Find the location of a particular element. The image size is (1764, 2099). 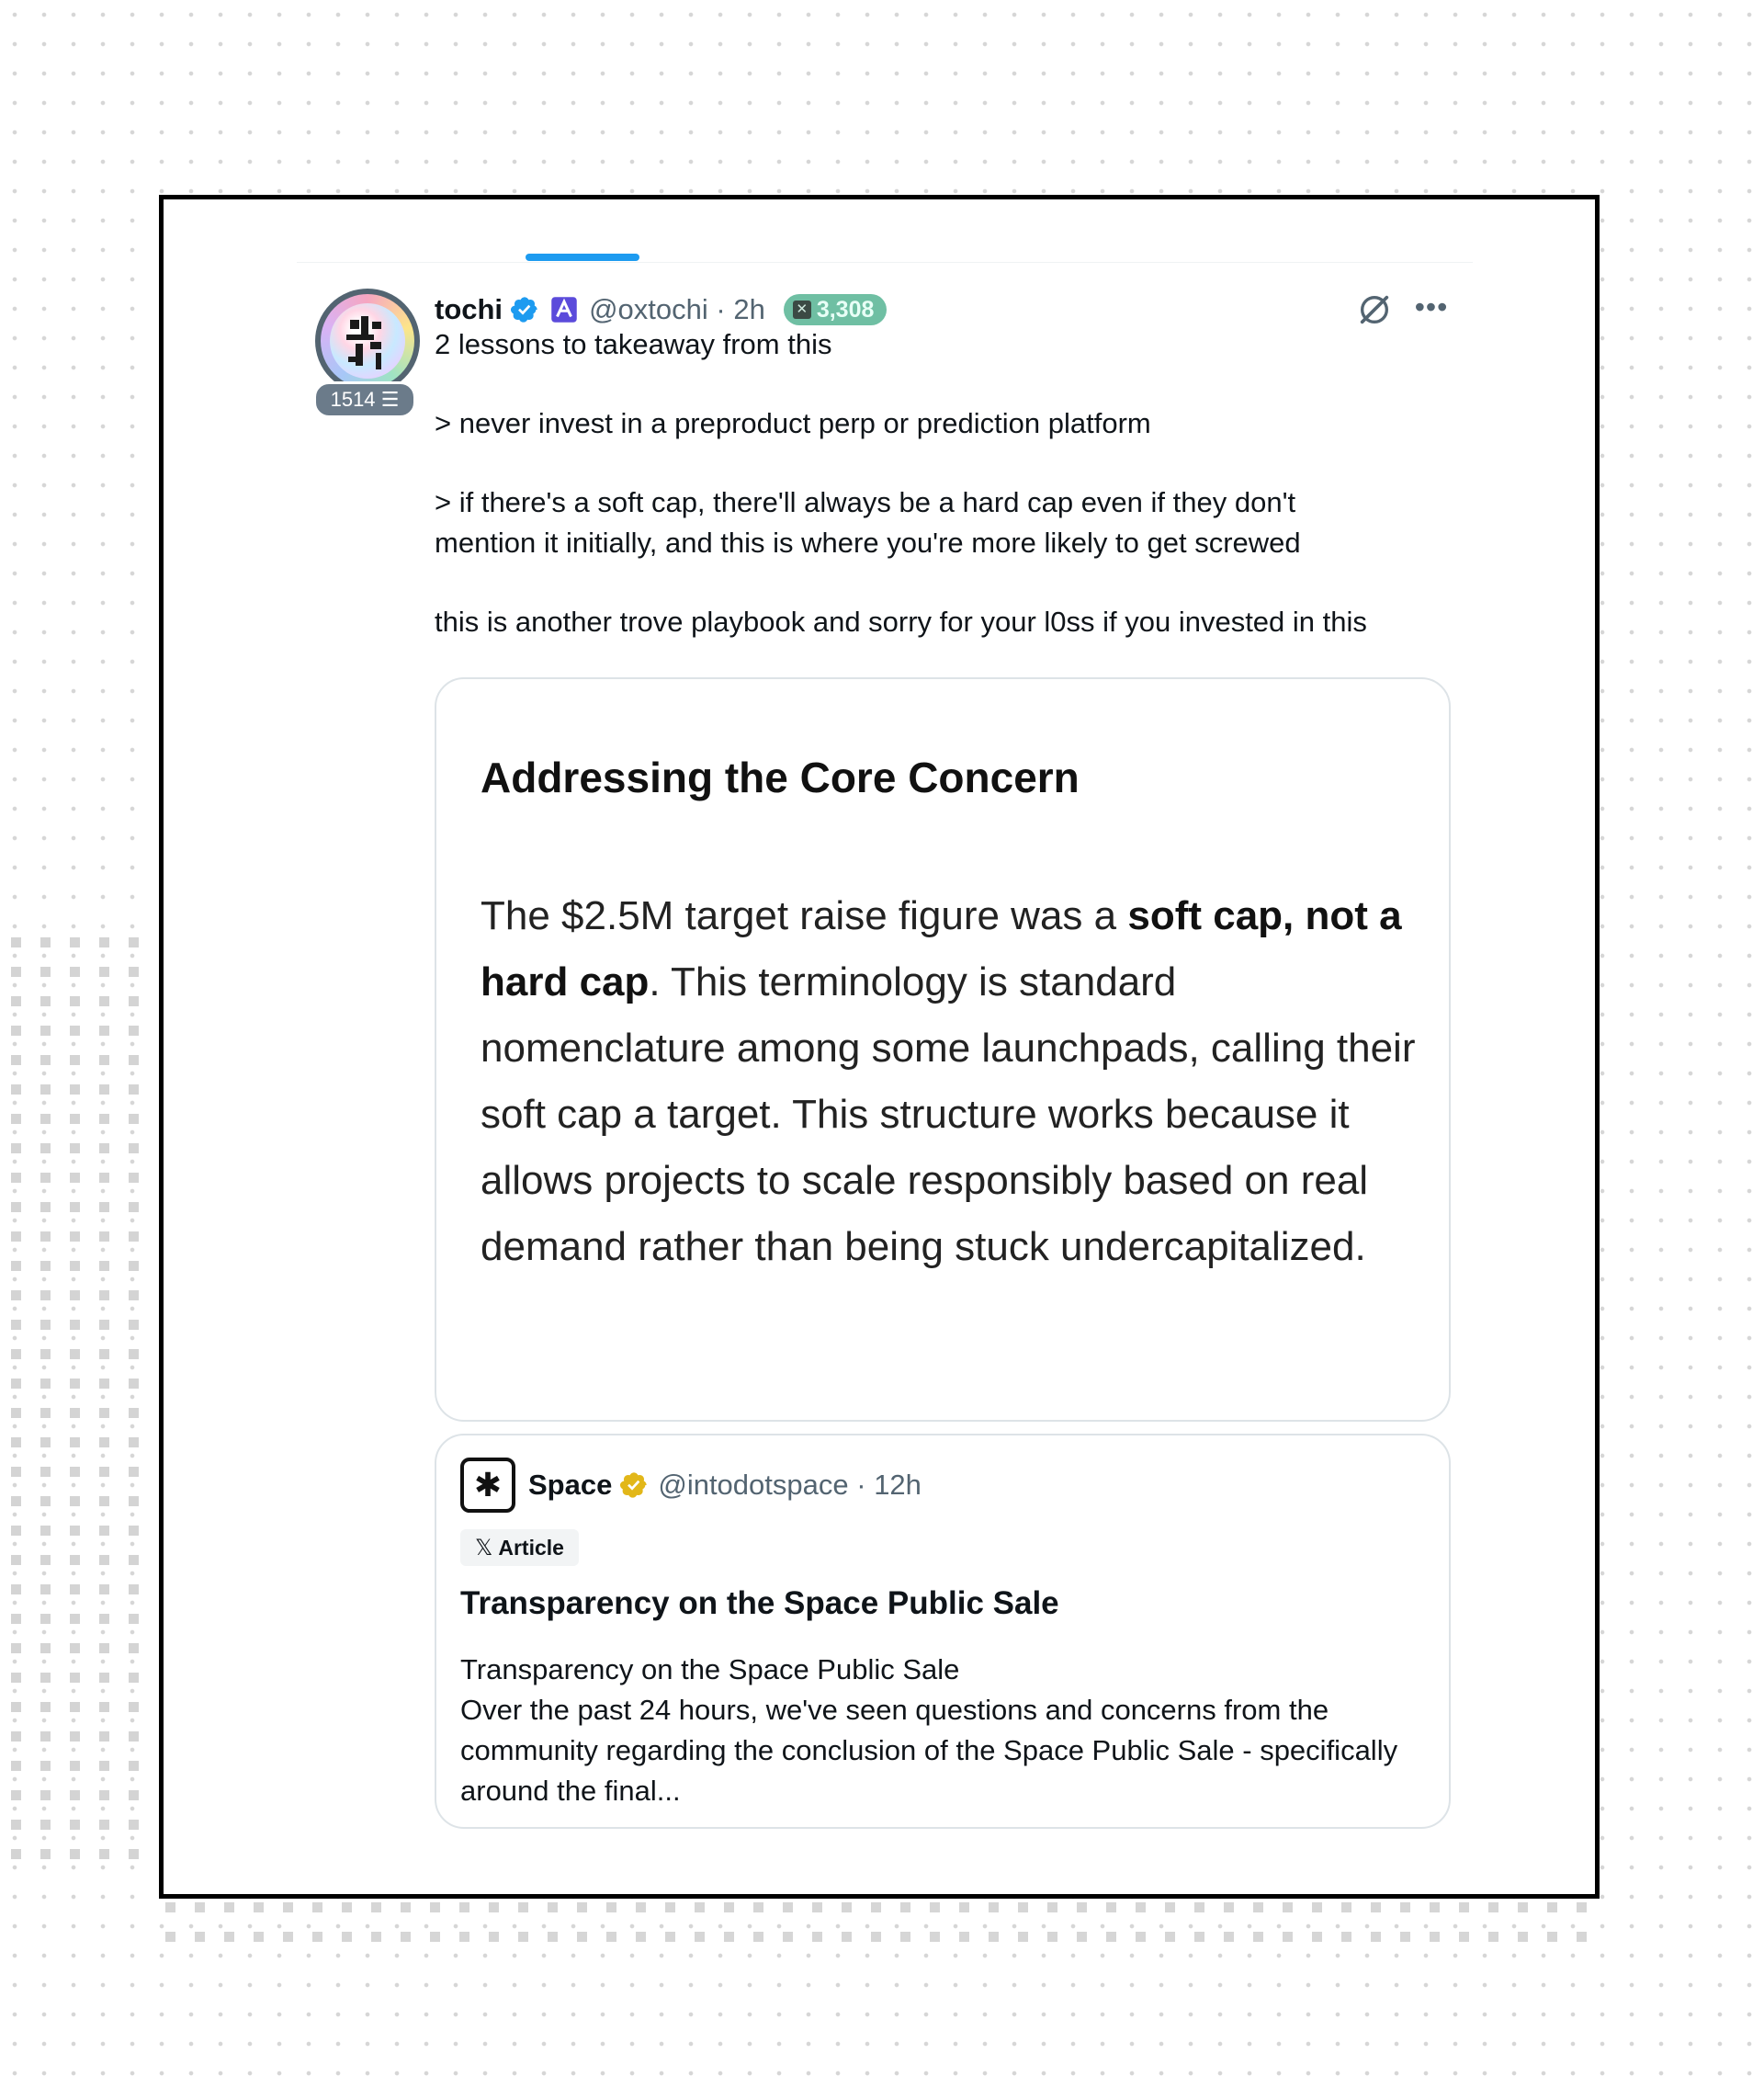

image-heading: Addressing the Core Concern is located at coordinates (781, 778).